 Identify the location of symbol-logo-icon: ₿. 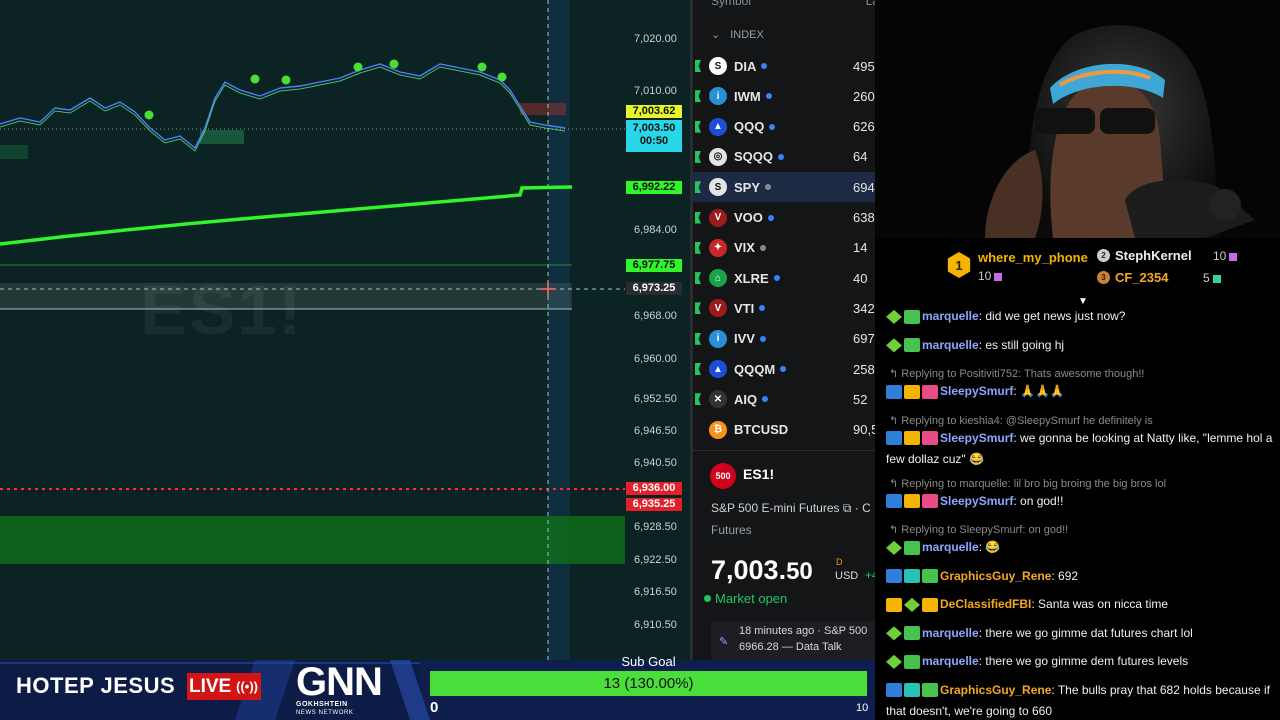
(718, 429).